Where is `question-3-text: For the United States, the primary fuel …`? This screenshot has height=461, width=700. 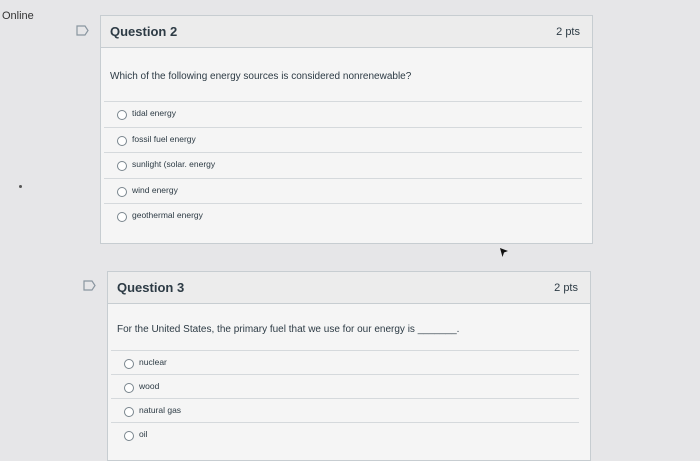
question-3-text: For the United States, the primary fuel … is located at coordinates (288, 329).